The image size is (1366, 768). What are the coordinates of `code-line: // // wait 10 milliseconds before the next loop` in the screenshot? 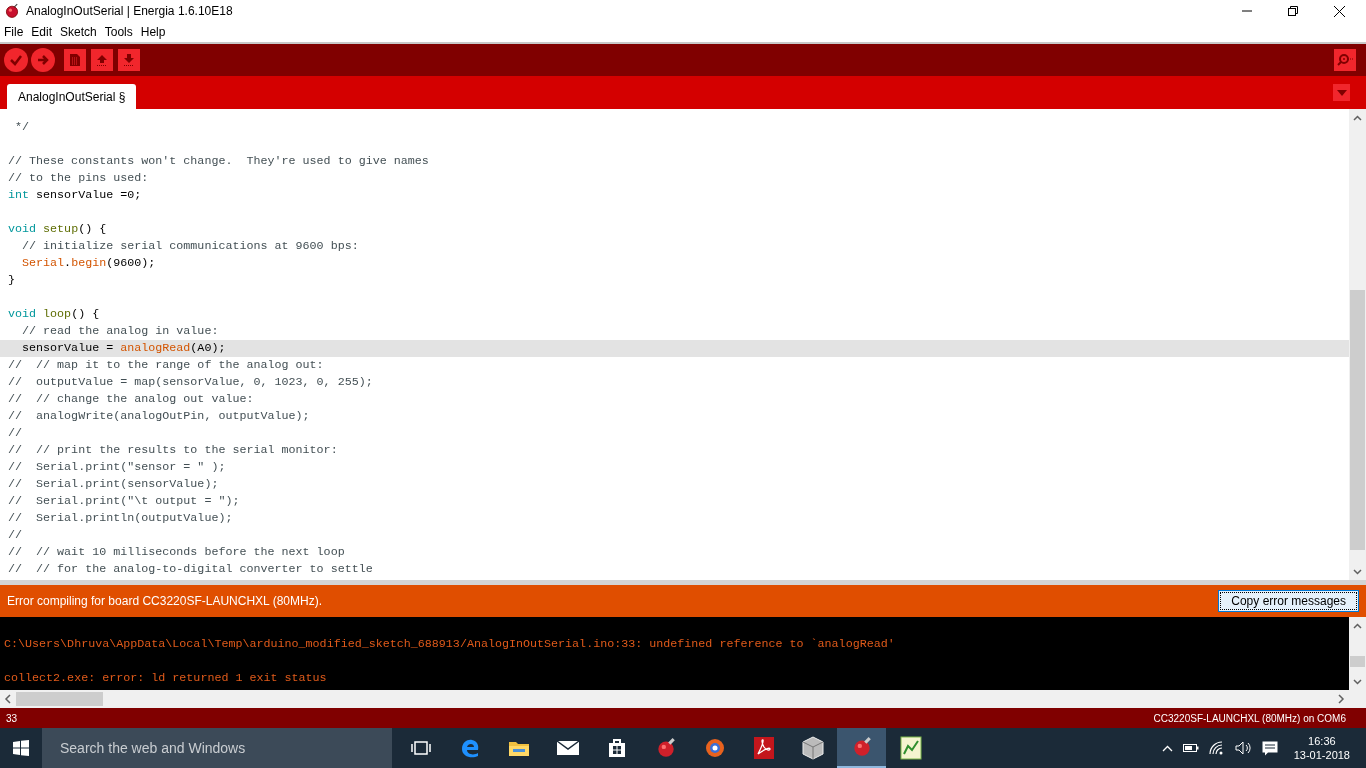 It's located at (176, 552).